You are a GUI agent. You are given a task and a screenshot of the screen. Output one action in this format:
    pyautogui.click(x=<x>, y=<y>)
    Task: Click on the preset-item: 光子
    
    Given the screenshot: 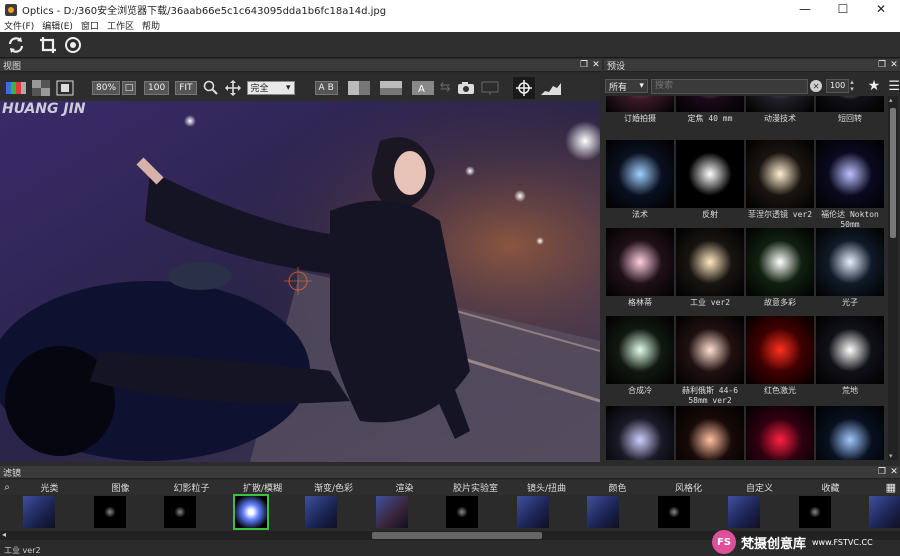 What is the action you would take?
    pyautogui.click(x=850, y=268)
    